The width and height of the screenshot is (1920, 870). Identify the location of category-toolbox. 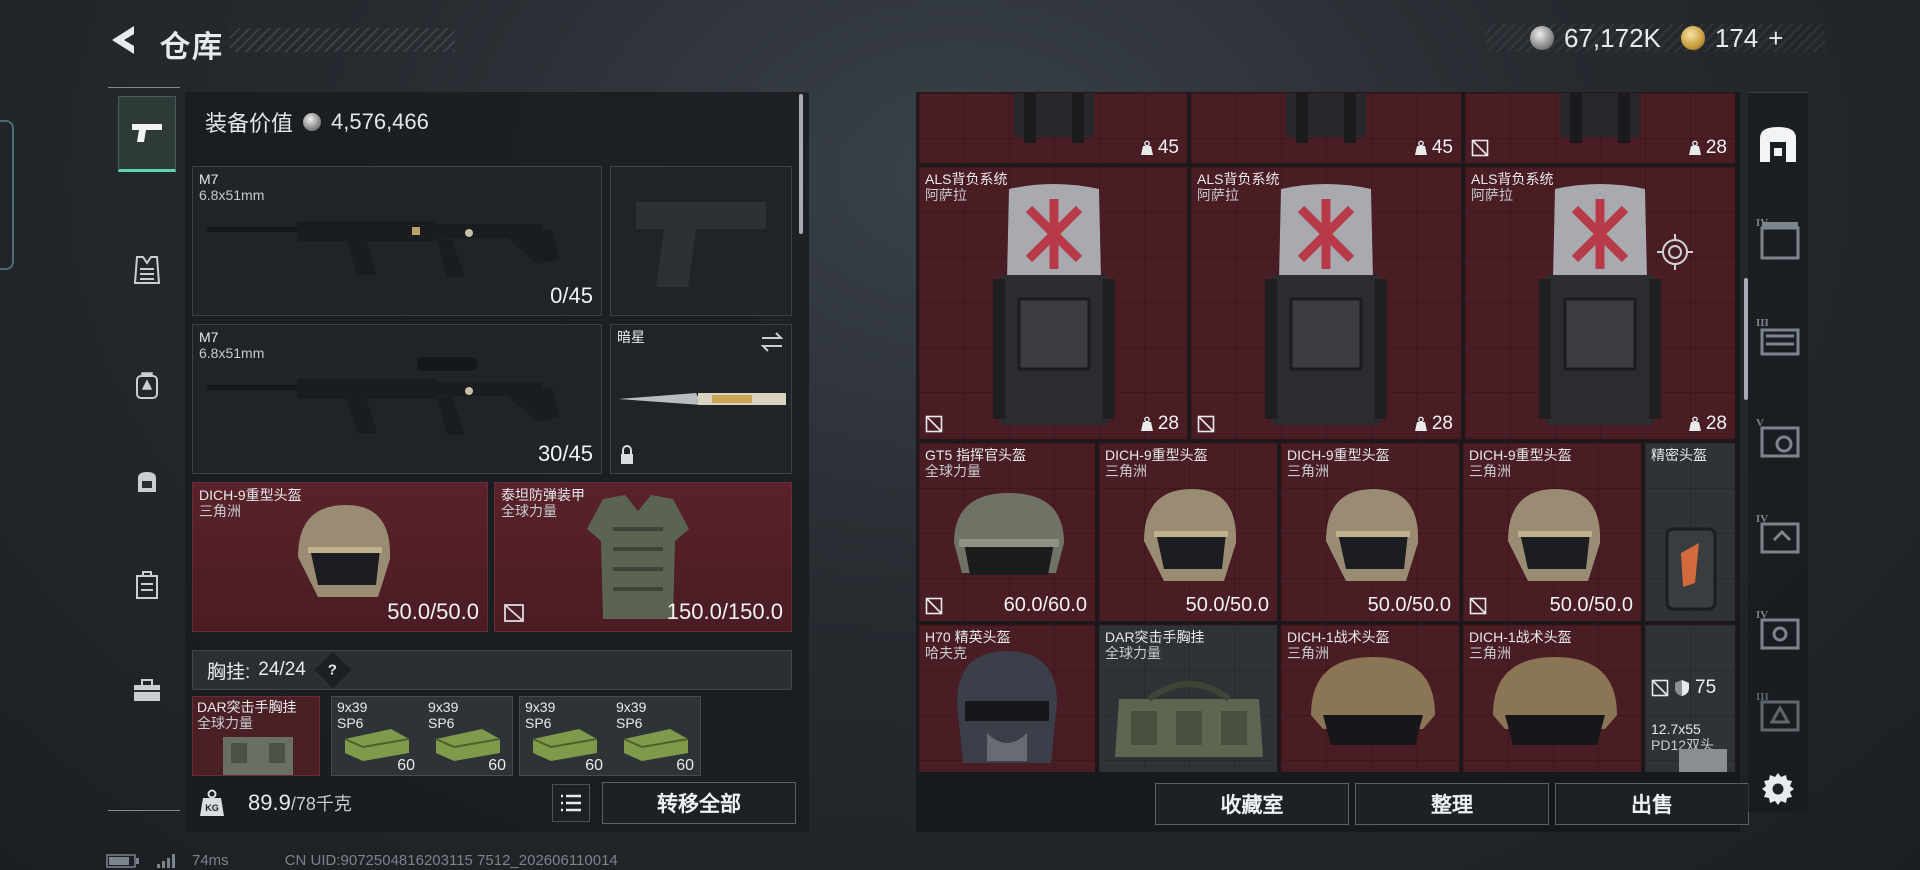
(147, 690).